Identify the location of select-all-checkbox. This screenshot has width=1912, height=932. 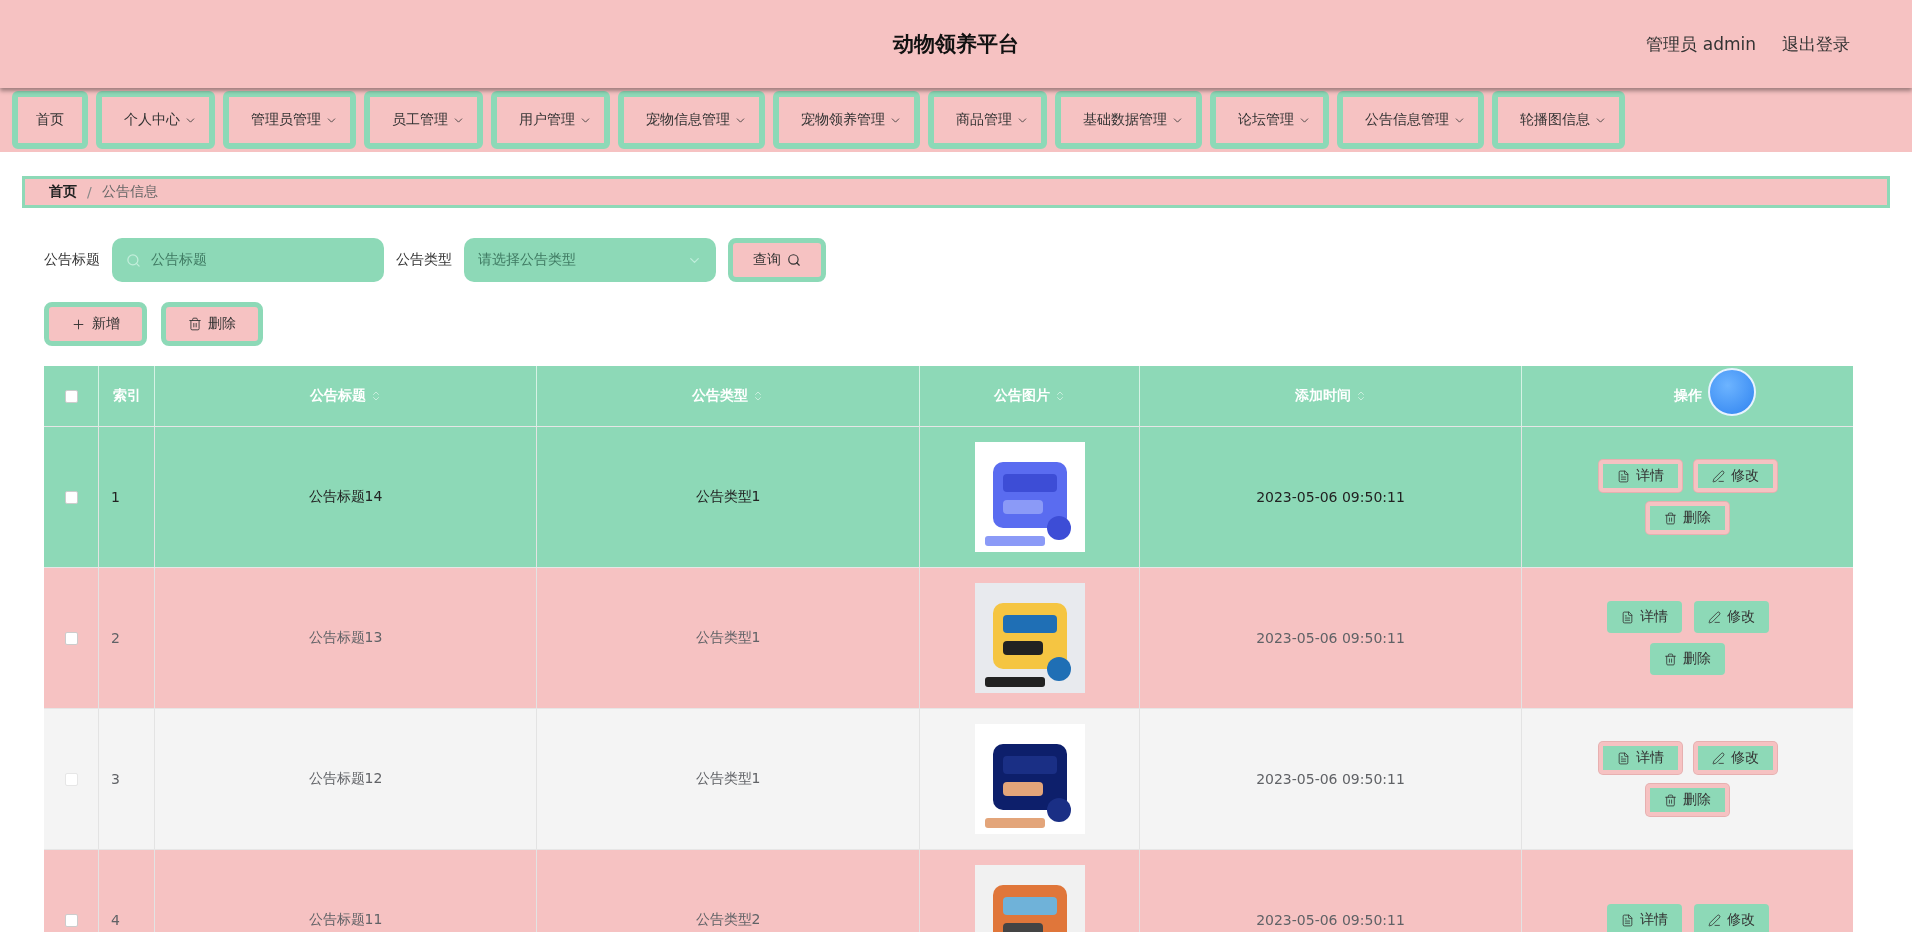
(71, 396).